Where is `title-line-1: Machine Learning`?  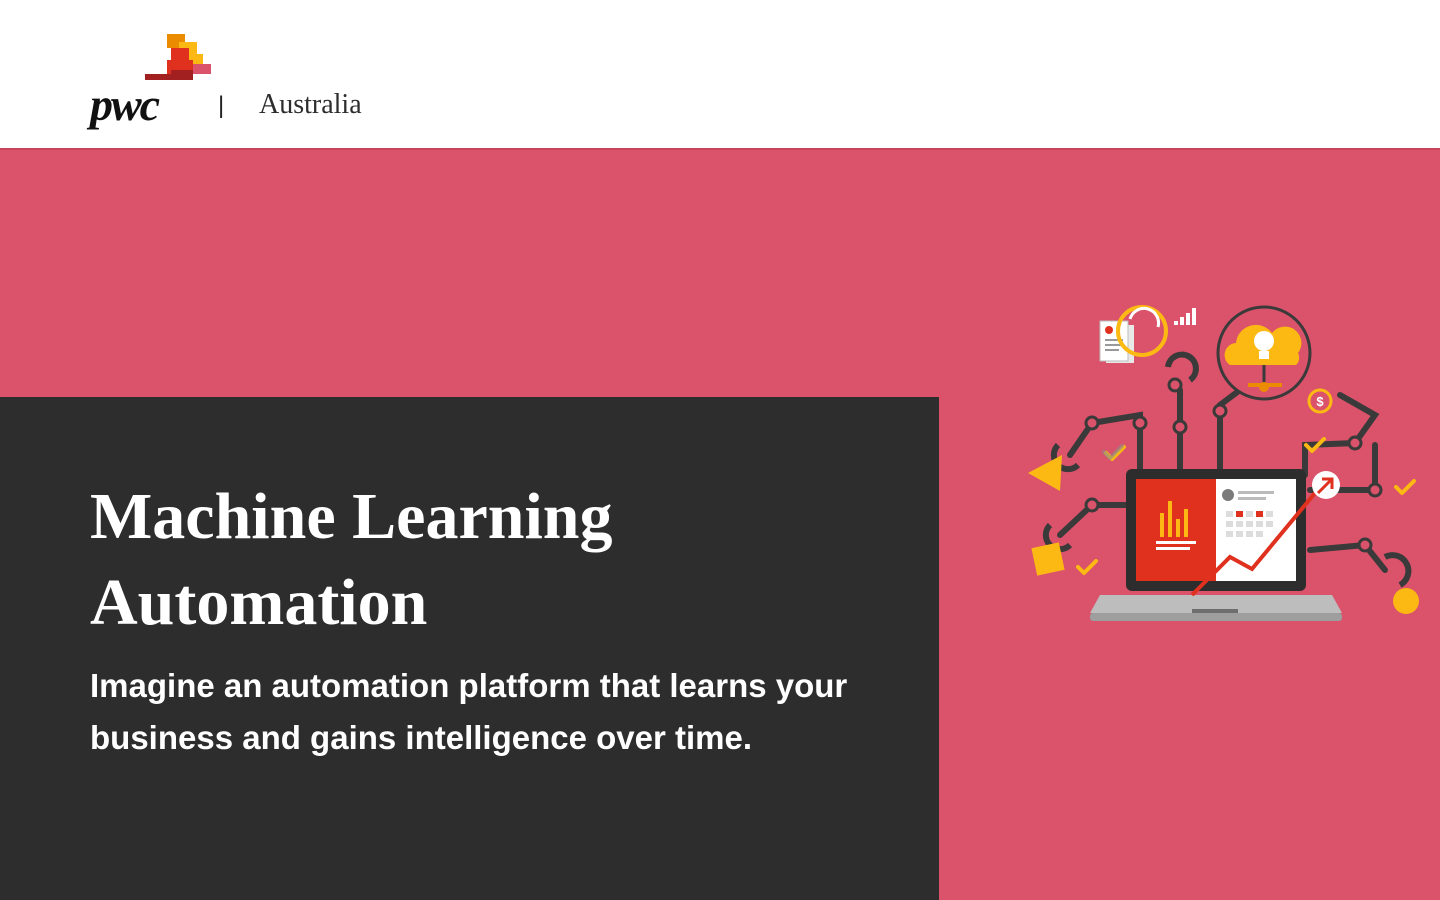 title-line-1: Machine Learning is located at coordinates (351, 516).